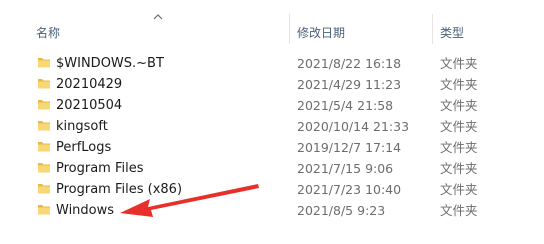  I want to click on file-modified-date: 2020/10/14 21:33, so click(353, 126).